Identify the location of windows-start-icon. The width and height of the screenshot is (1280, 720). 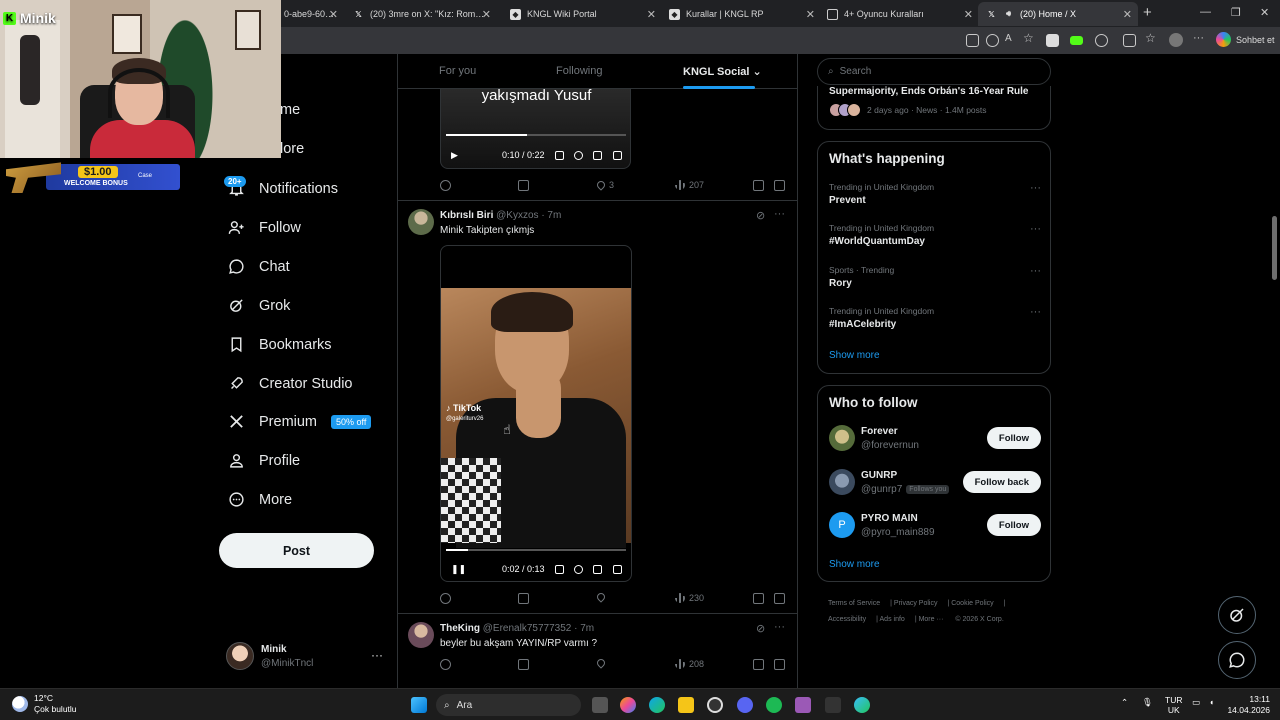
(419, 705).